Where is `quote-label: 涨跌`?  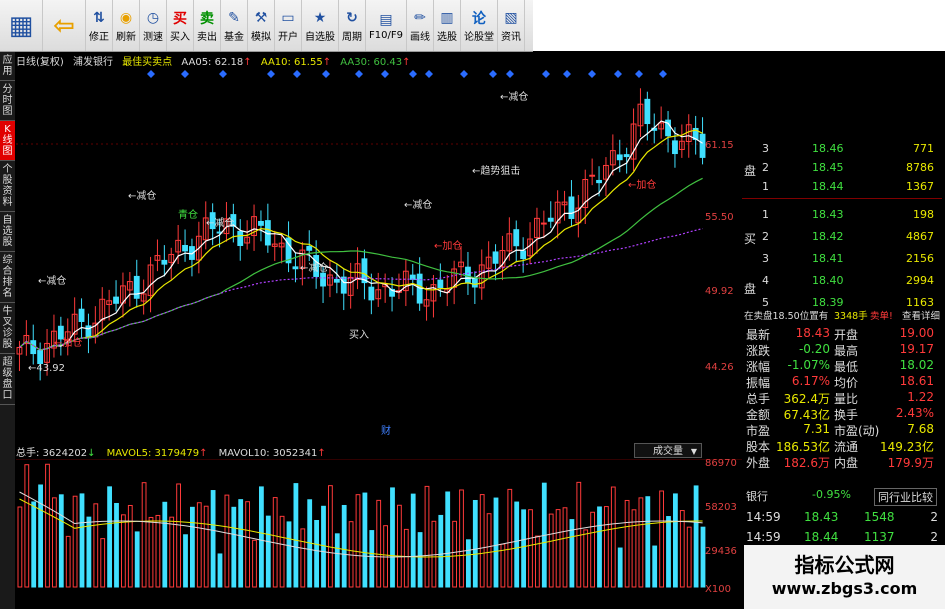 quote-label: 涨跌 is located at coordinates (758, 351).